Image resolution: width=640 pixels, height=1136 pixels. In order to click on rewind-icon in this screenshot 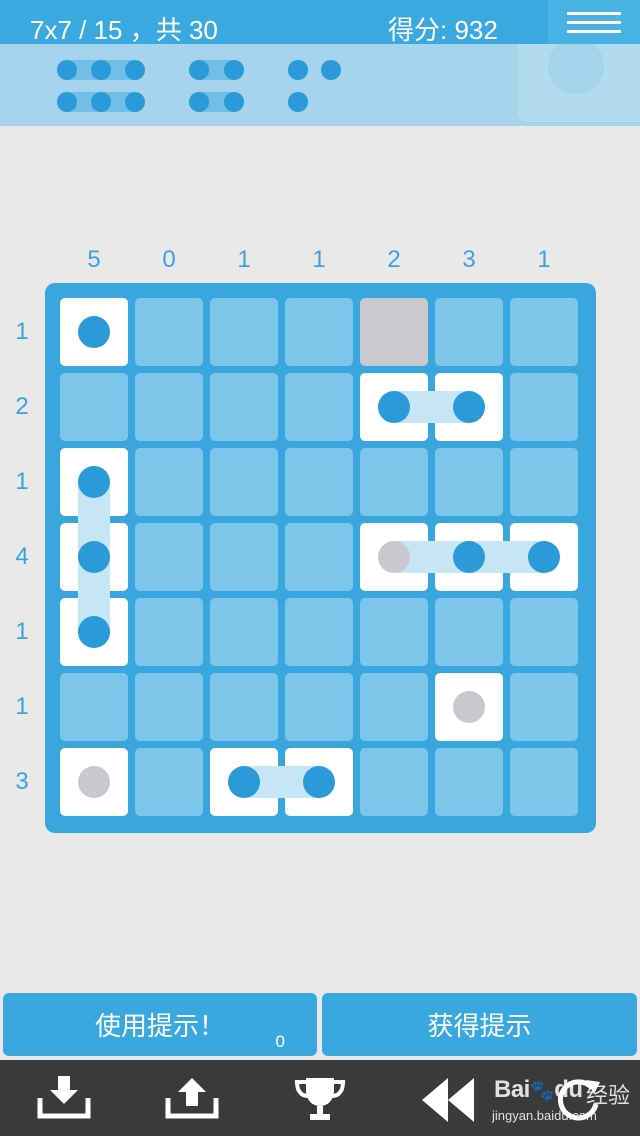, I will do `click(448, 1102)`.